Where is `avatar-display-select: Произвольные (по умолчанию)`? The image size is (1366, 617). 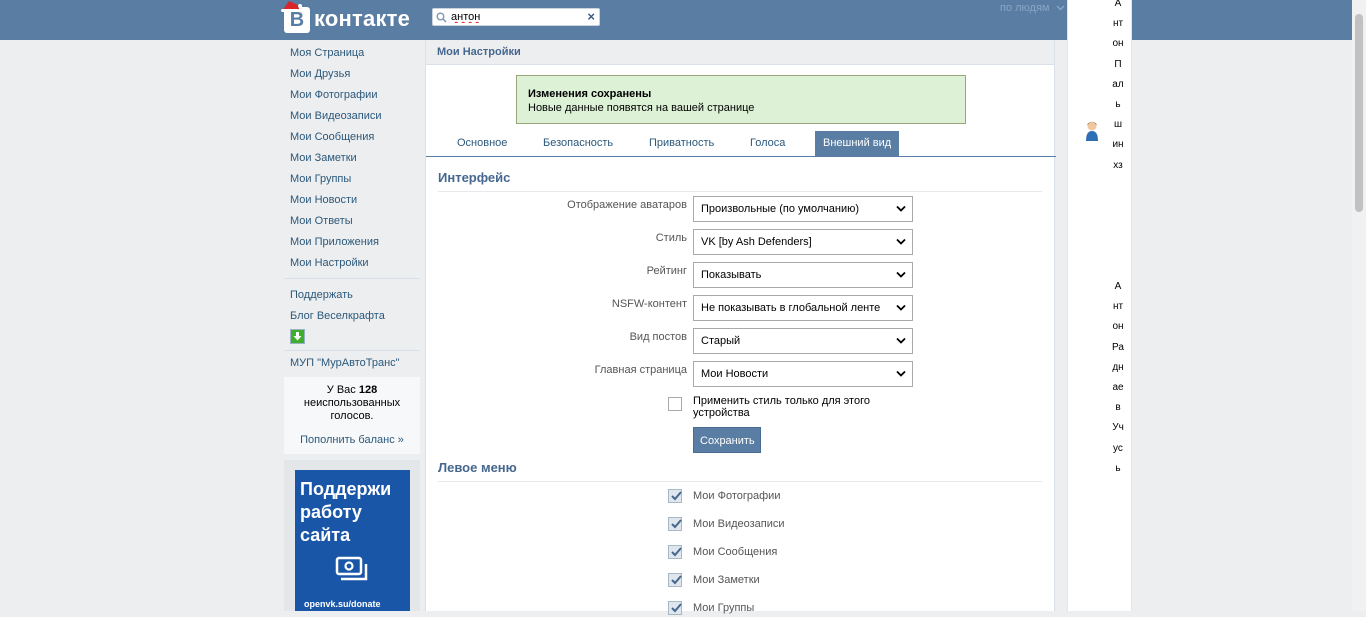 avatar-display-select: Произвольные (по умолчанию) is located at coordinates (803, 209).